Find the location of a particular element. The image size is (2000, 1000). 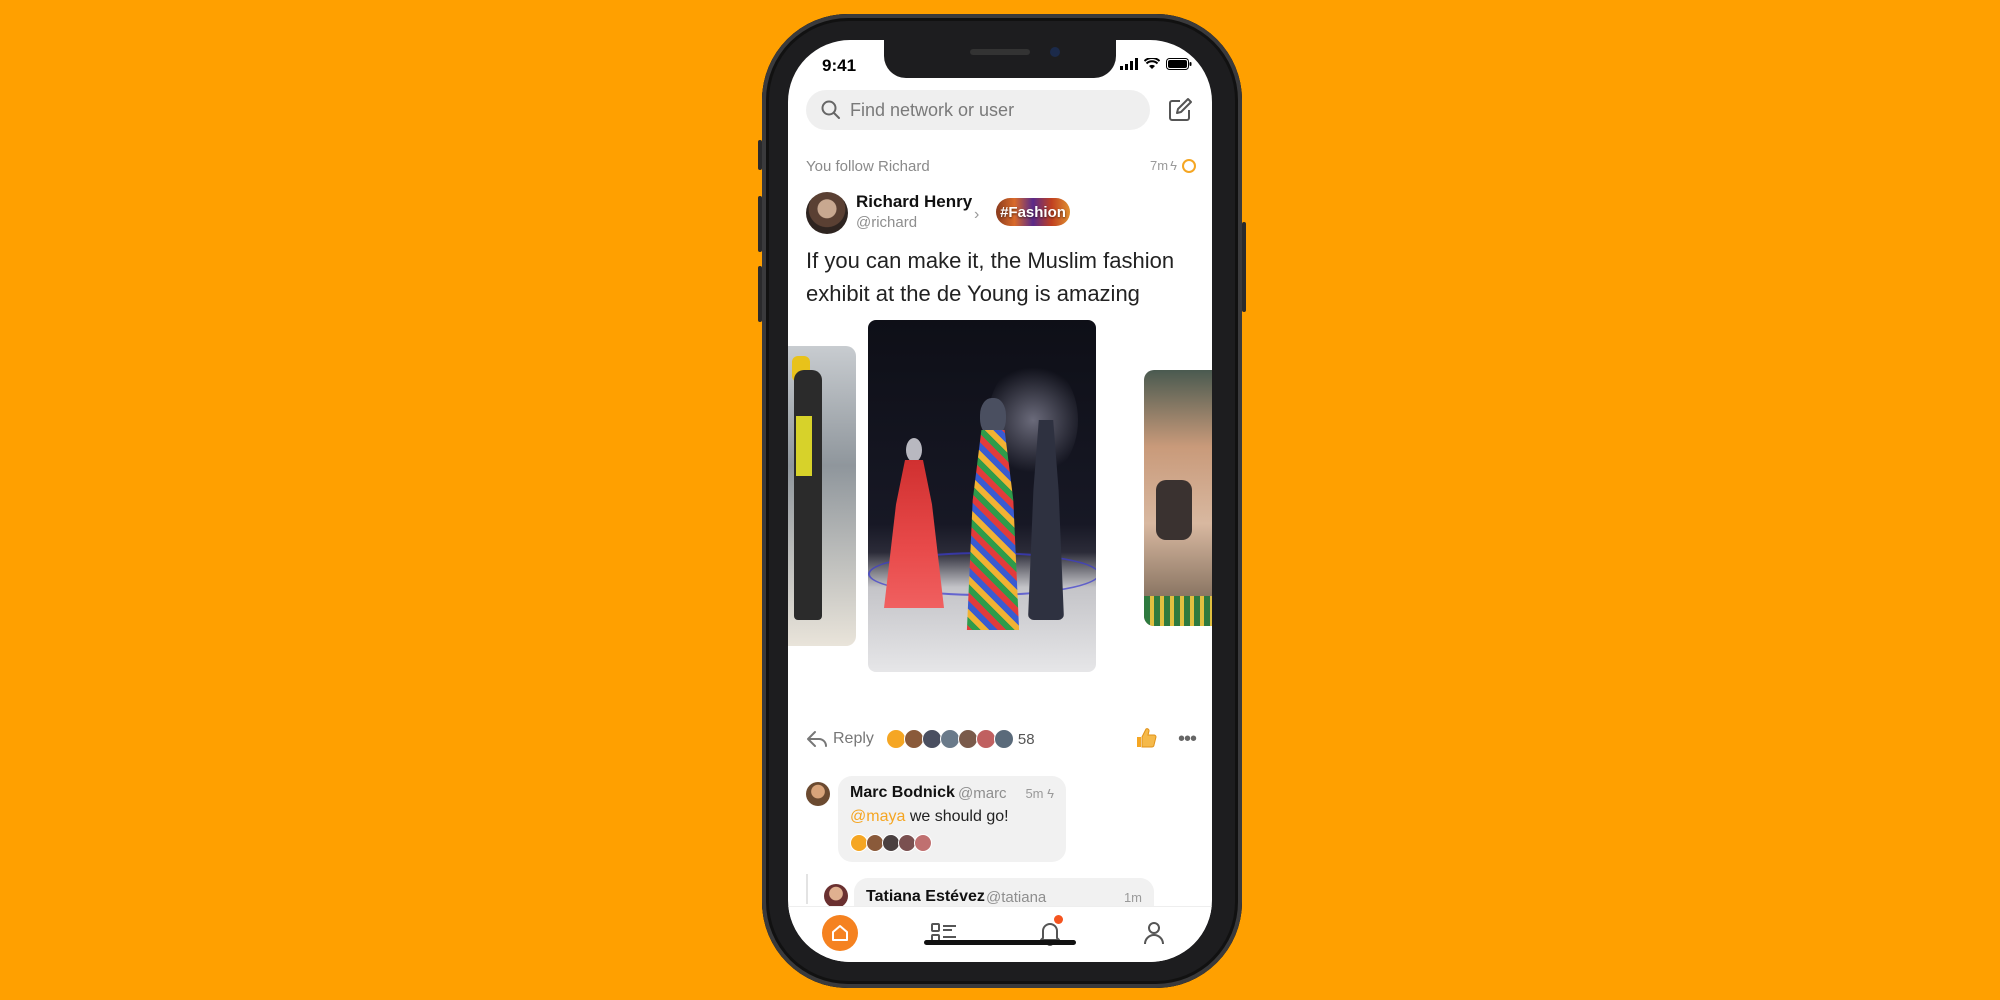

comment-author-handle: @marc is located at coordinates (982, 793).